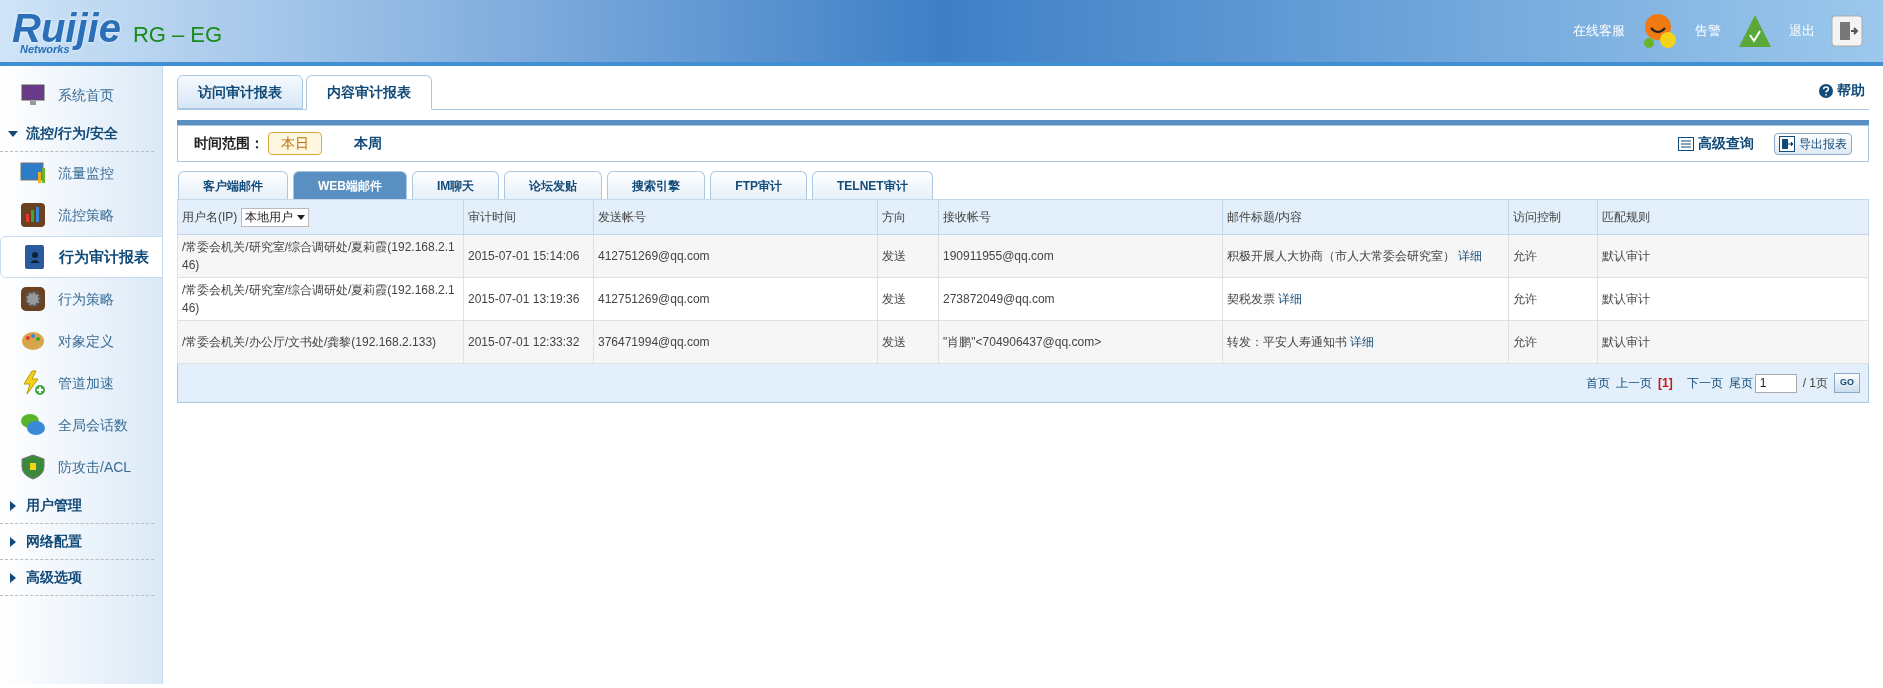 This screenshot has width=1883, height=688. What do you see at coordinates (1815, 383) in the screenshot?
I see `page-total: / 1页` at bounding box center [1815, 383].